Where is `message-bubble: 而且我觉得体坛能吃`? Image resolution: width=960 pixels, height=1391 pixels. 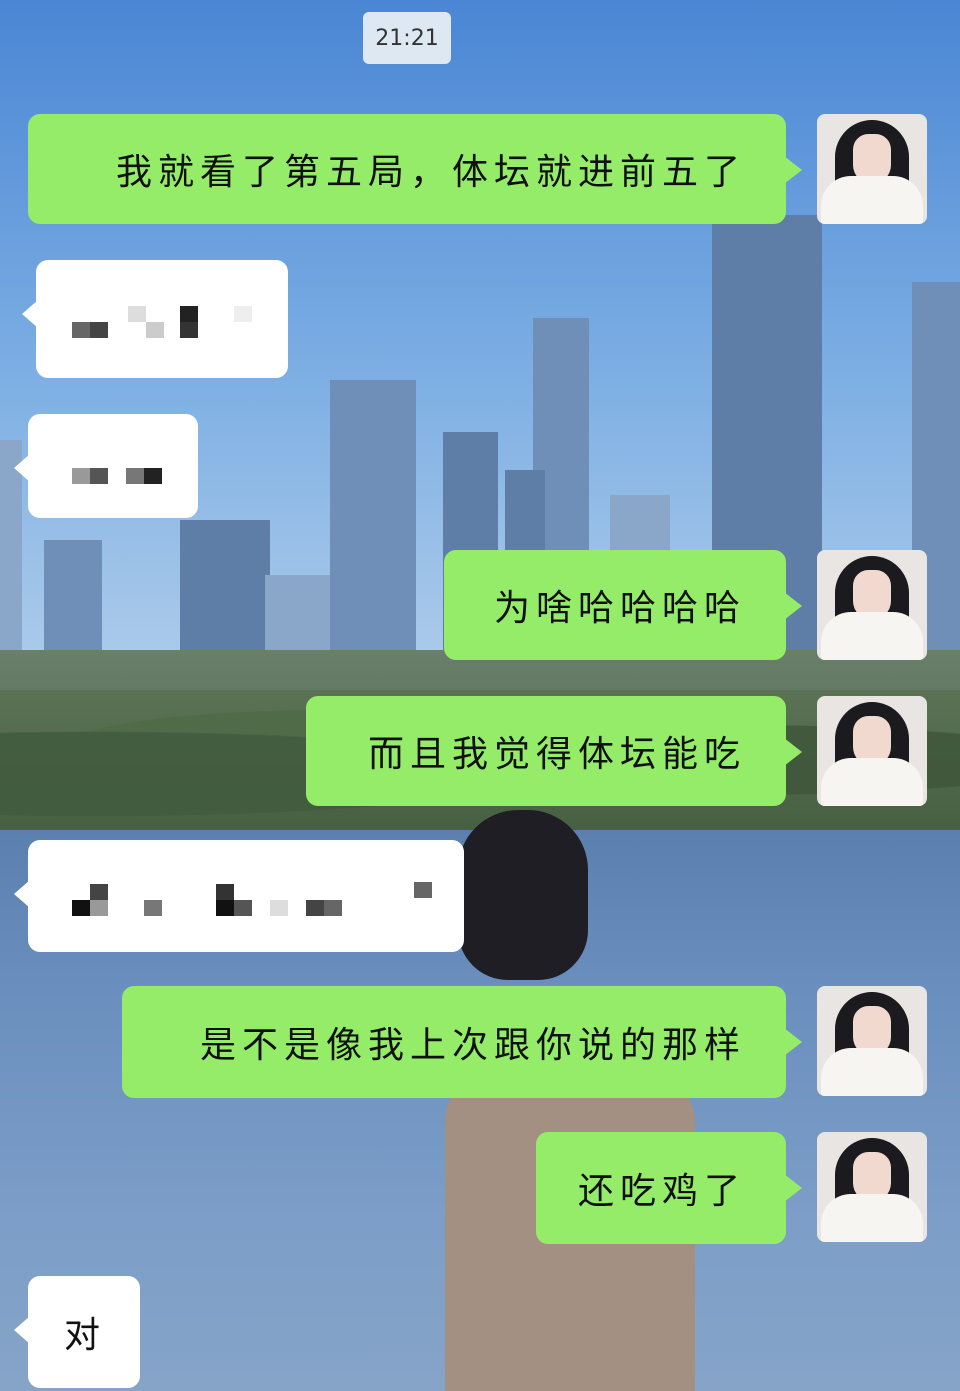
message-bubble: 而且我觉得体坛能吃 is located at coordinates (554, 751).